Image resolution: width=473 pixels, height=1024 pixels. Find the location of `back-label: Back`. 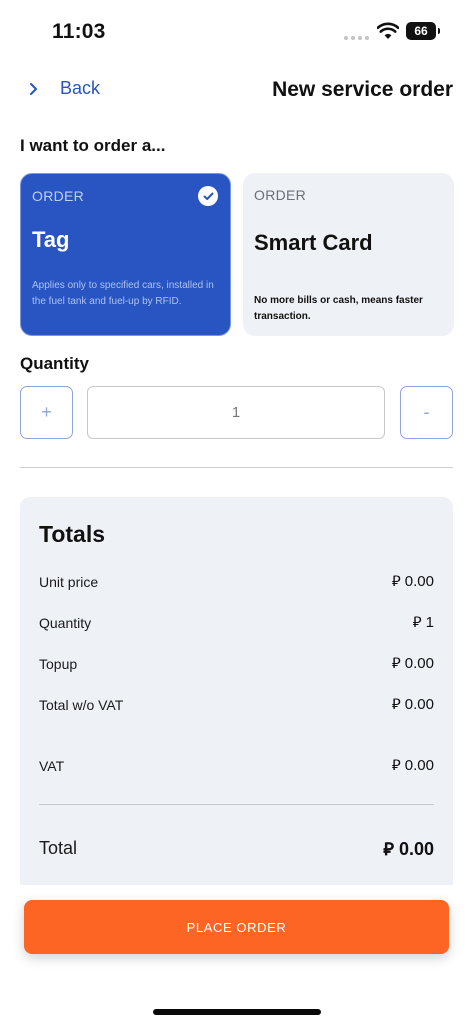

back-label: Back is located at coordinates (80, 88).